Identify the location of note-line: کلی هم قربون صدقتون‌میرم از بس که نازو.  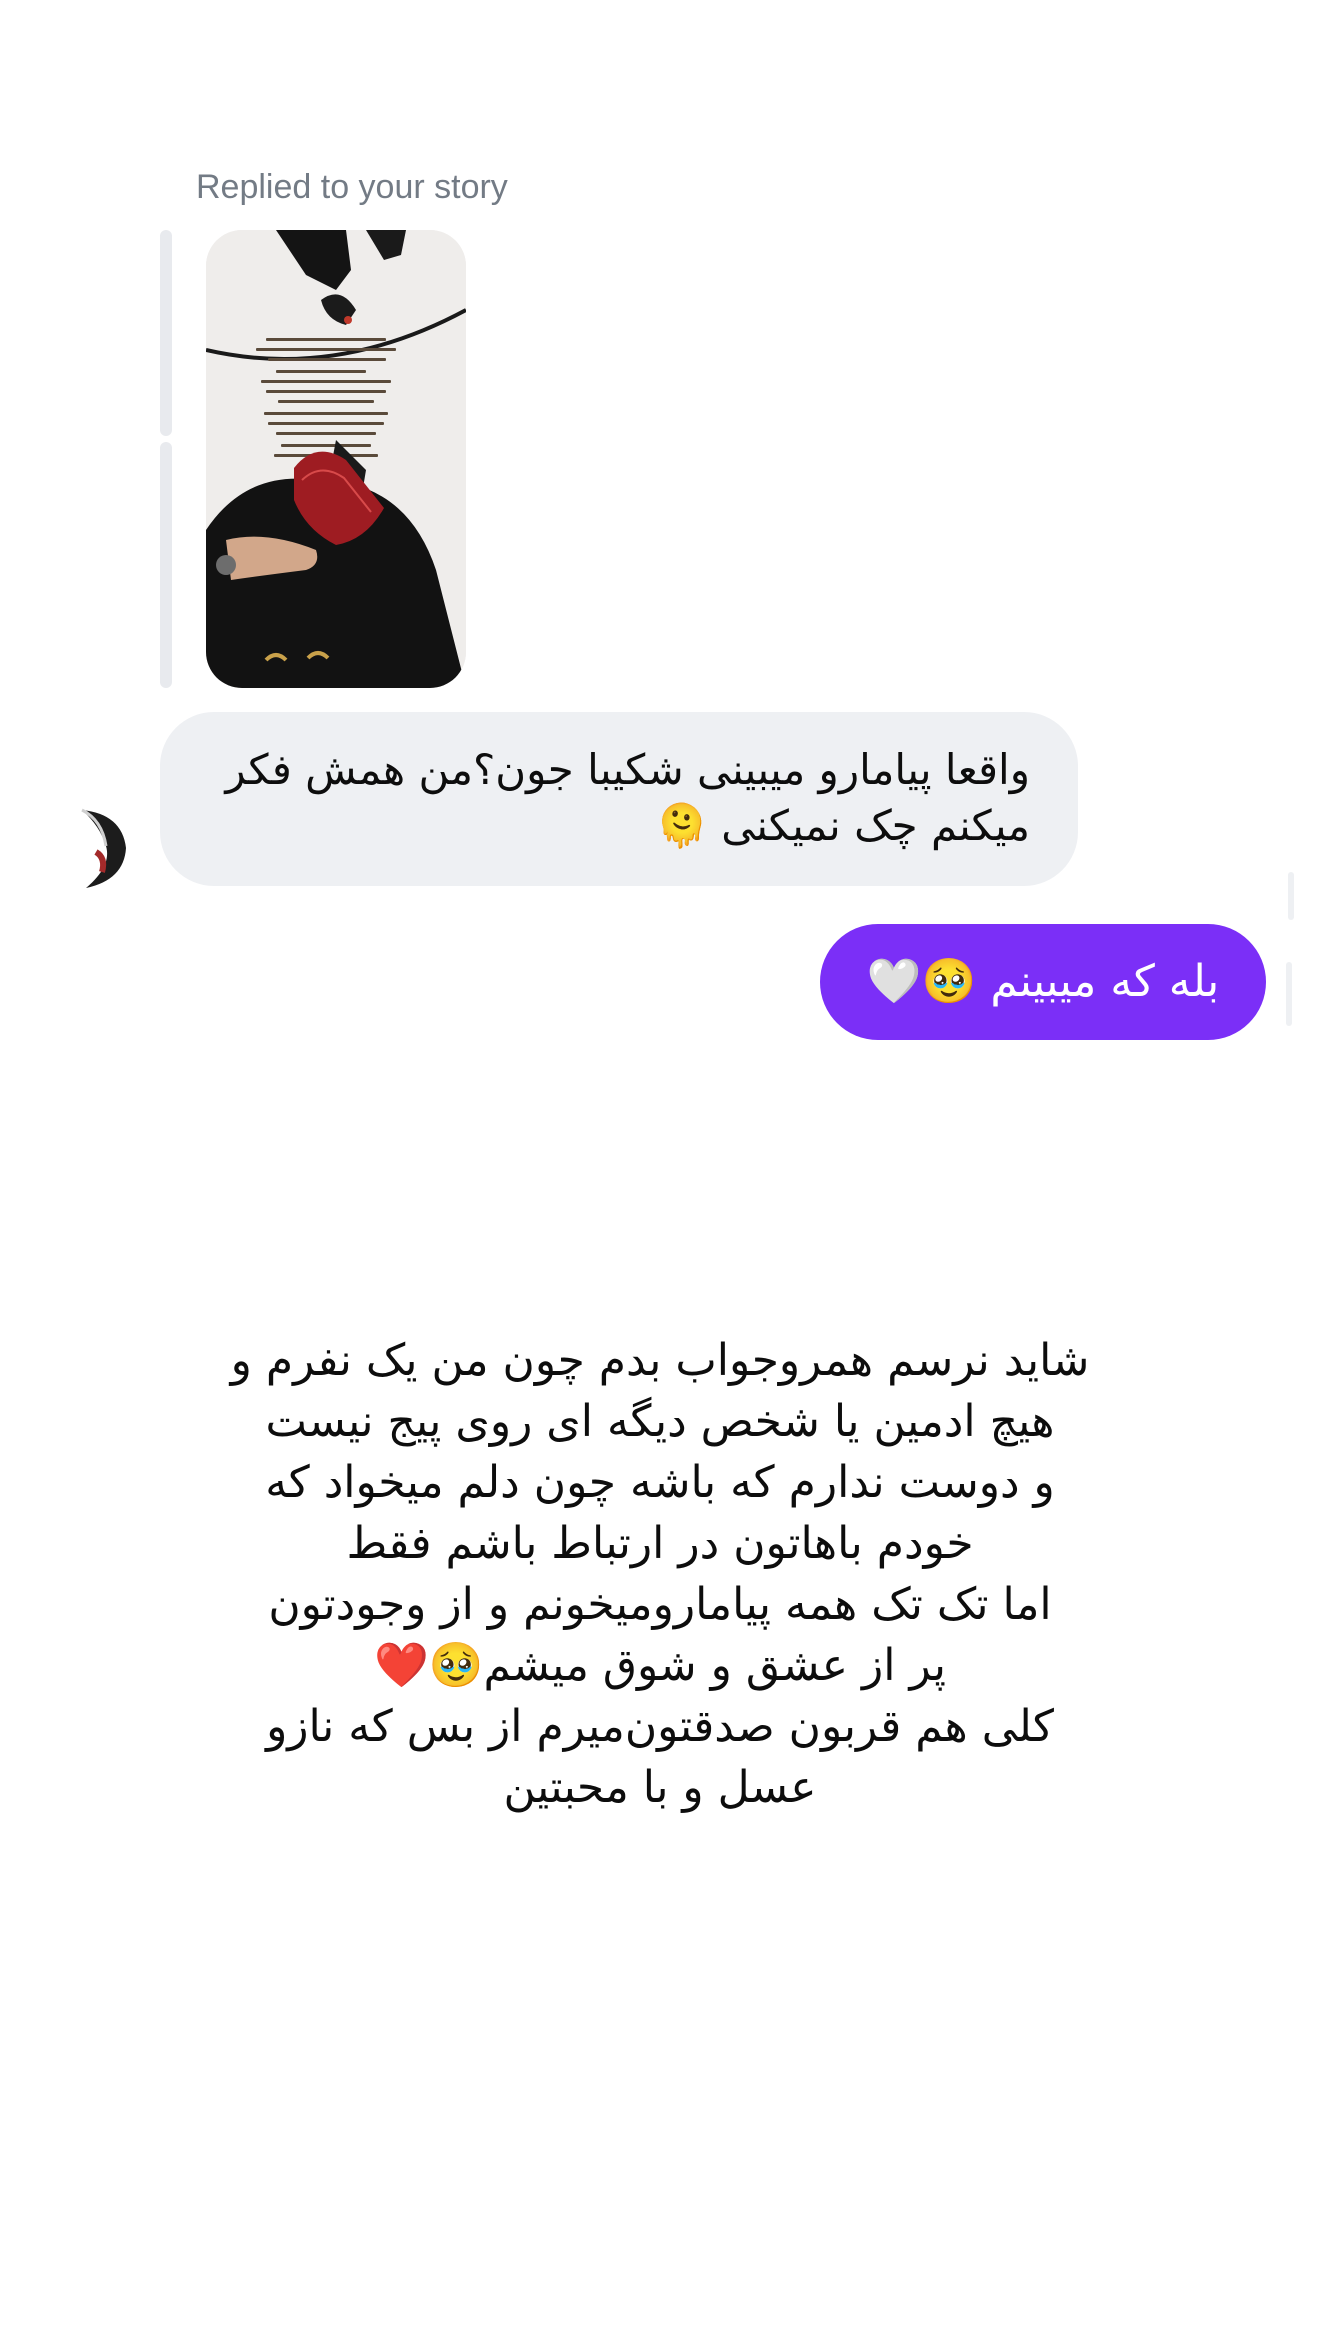
(660, 1726).